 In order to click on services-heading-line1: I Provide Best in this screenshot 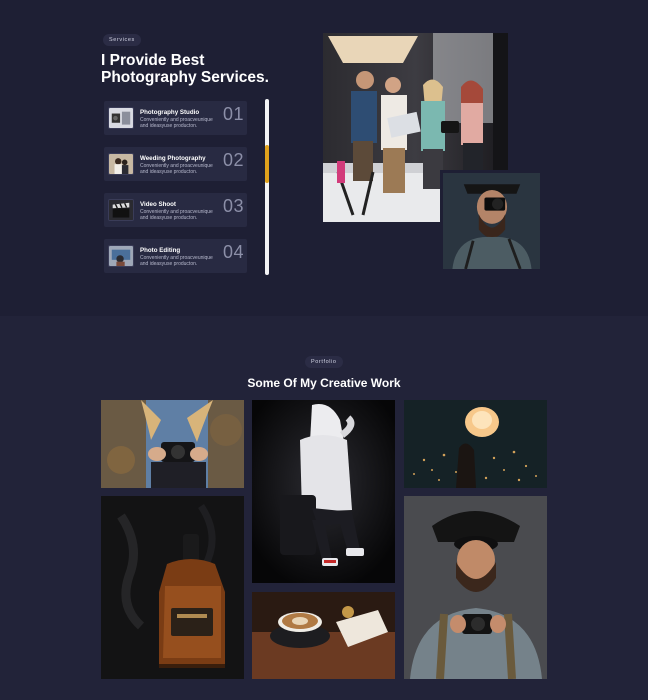, I will do `click(153, 60)`.